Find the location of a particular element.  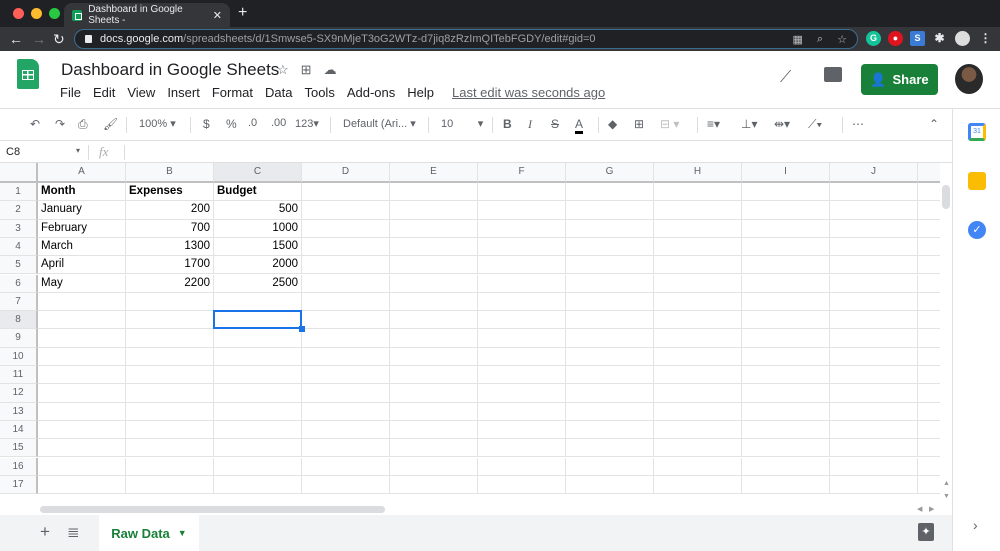

decrease-decimal-button: .0 is located at coordinates (252, 123).